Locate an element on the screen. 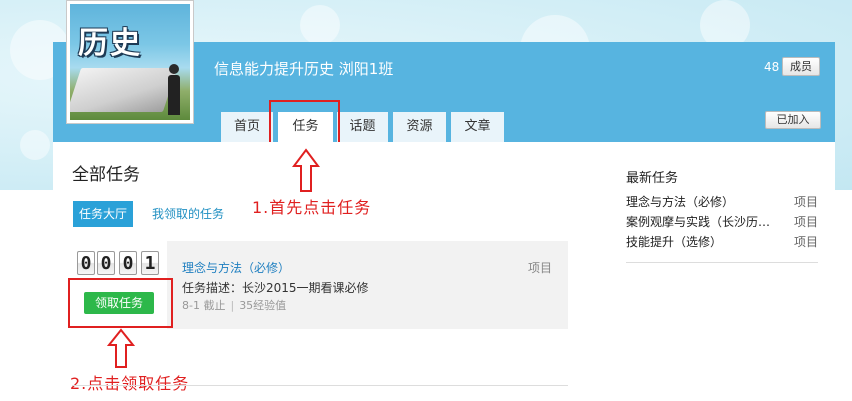 The height and width of the screenshot is (401, 852). class-title: 信息能力提升历史 浏阳1班 is located at coordinates (303, 68).